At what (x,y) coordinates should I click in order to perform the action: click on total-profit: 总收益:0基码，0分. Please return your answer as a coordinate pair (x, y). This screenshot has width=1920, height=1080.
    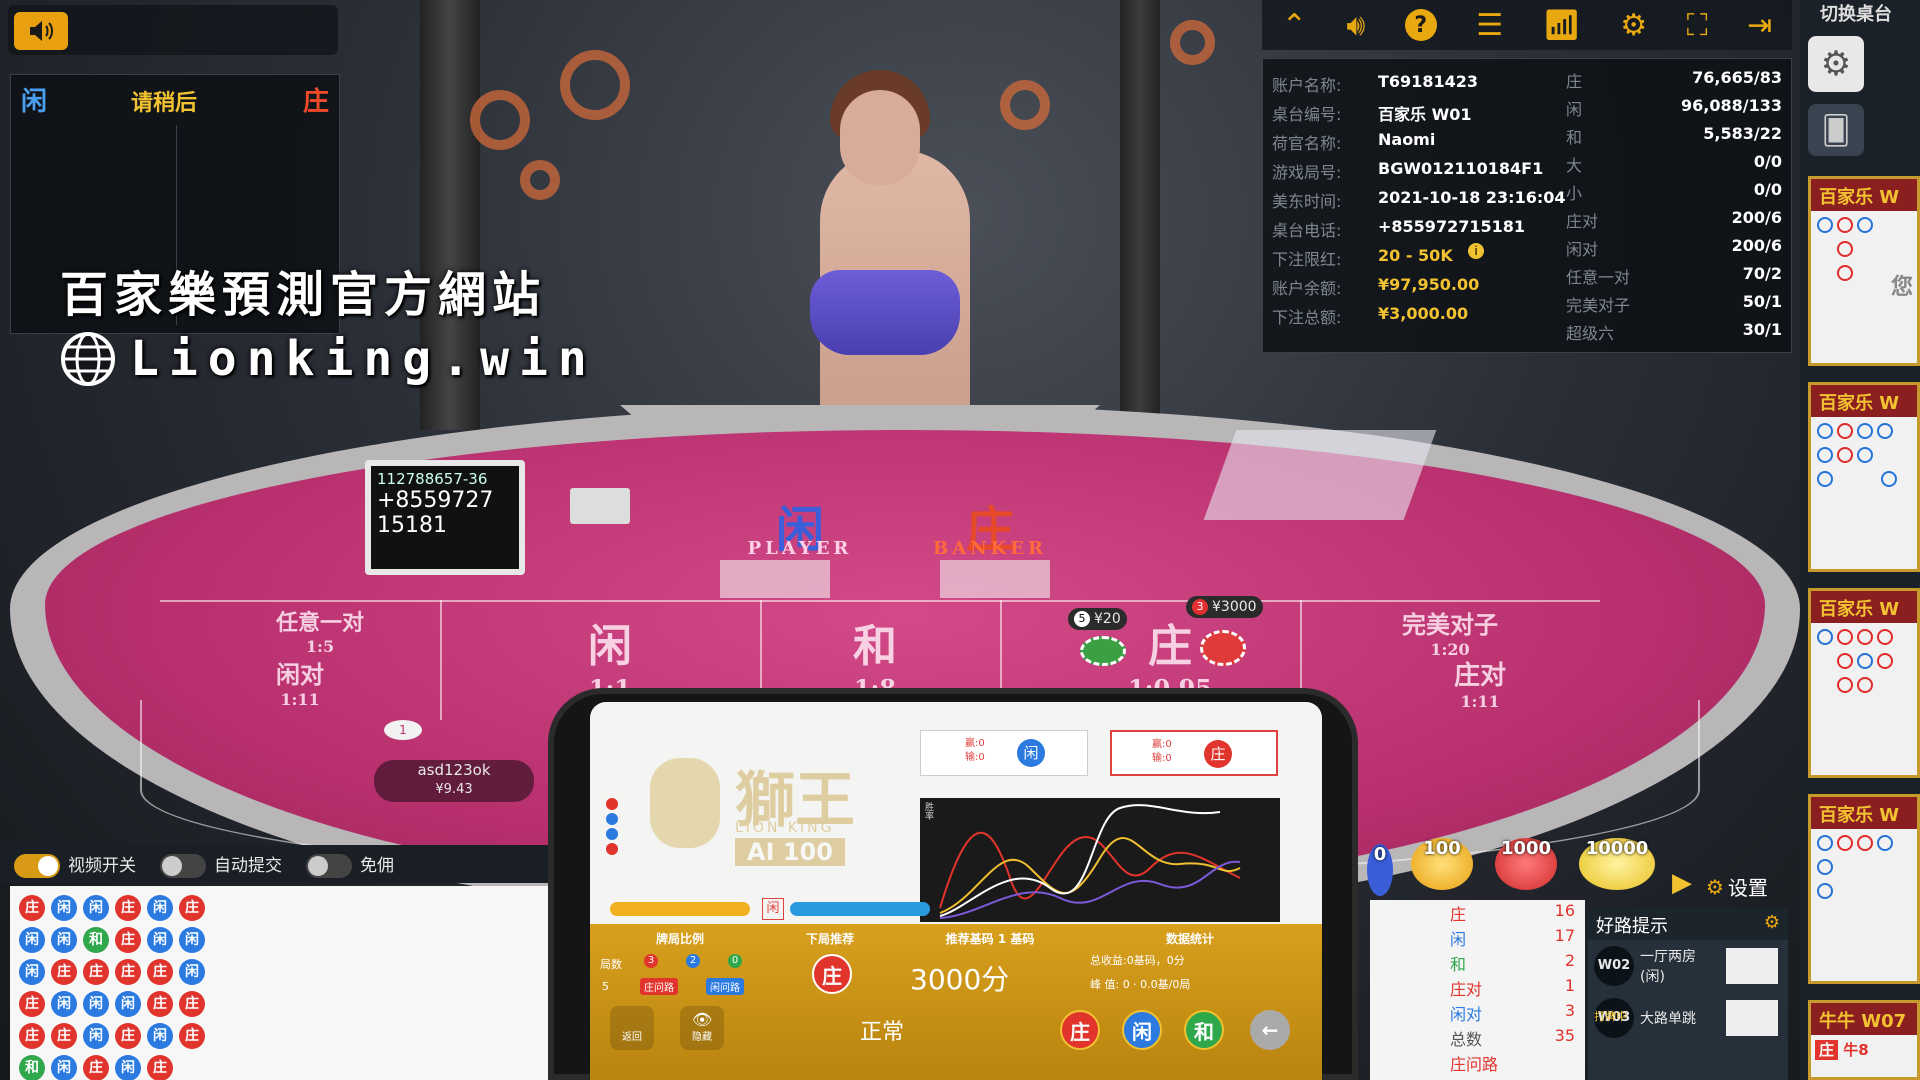
    Looking at the image, I should click on (1137, 960).